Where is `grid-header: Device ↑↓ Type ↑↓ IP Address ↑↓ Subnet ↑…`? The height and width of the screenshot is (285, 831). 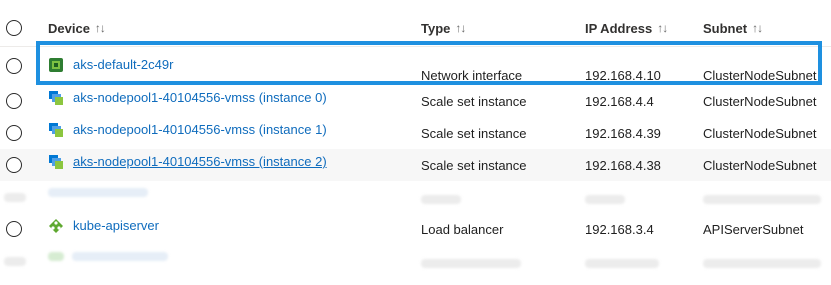
grid-header: Device ↑↓ Type ↑↓ IP Address ↑↓ Subnet ↑… is located at coordinates (415, 28).